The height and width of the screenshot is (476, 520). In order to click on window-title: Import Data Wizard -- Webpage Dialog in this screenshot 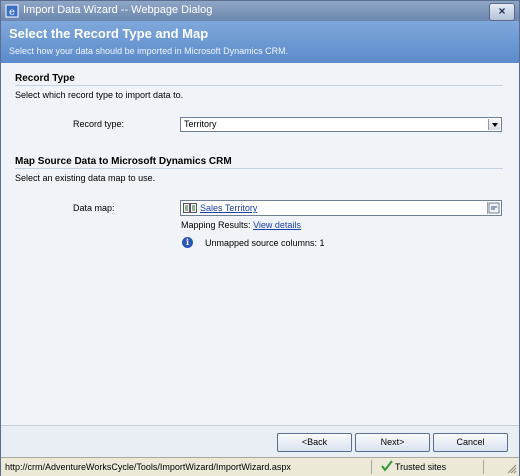, I will do `click(118, 10)`.